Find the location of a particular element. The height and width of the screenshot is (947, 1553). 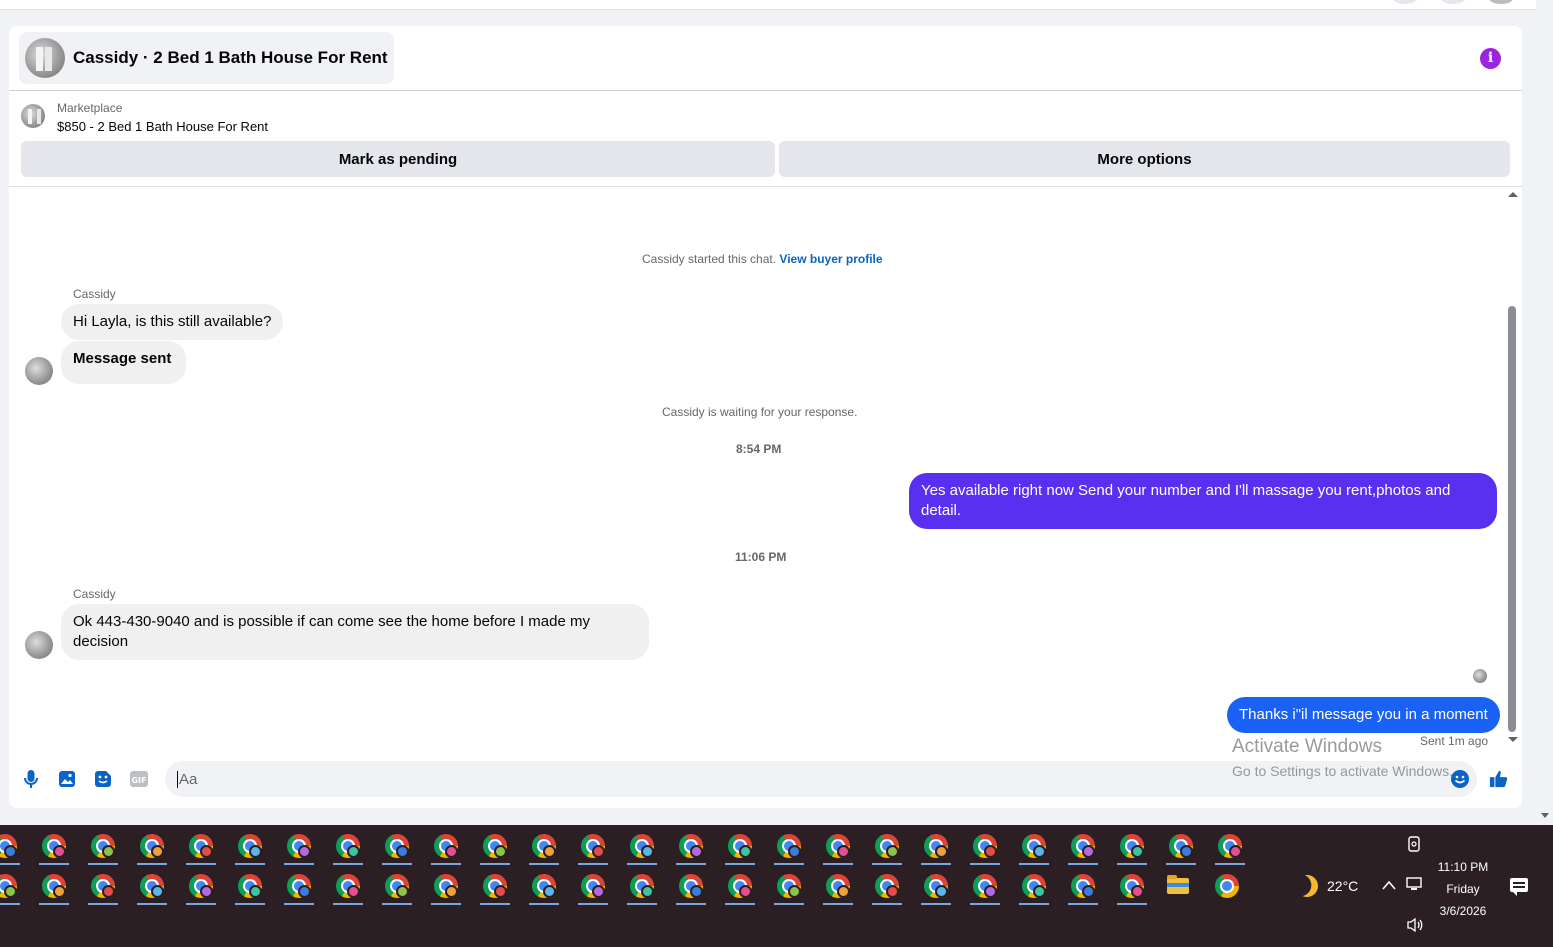

file-explorer-icon is located at coordinates (1178, 888).